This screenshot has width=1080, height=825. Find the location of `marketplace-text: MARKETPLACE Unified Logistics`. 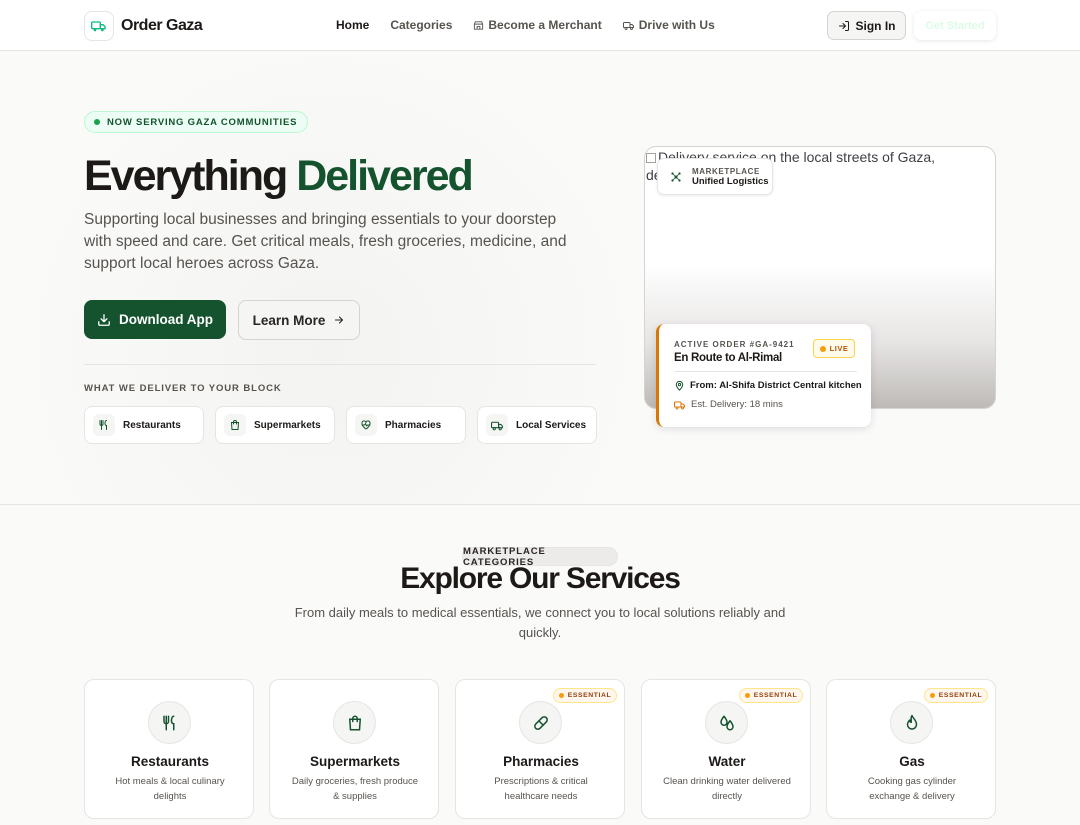

marketplace-text: MARKETPLACE Unified Logistics is located at coordinates (730, 177).